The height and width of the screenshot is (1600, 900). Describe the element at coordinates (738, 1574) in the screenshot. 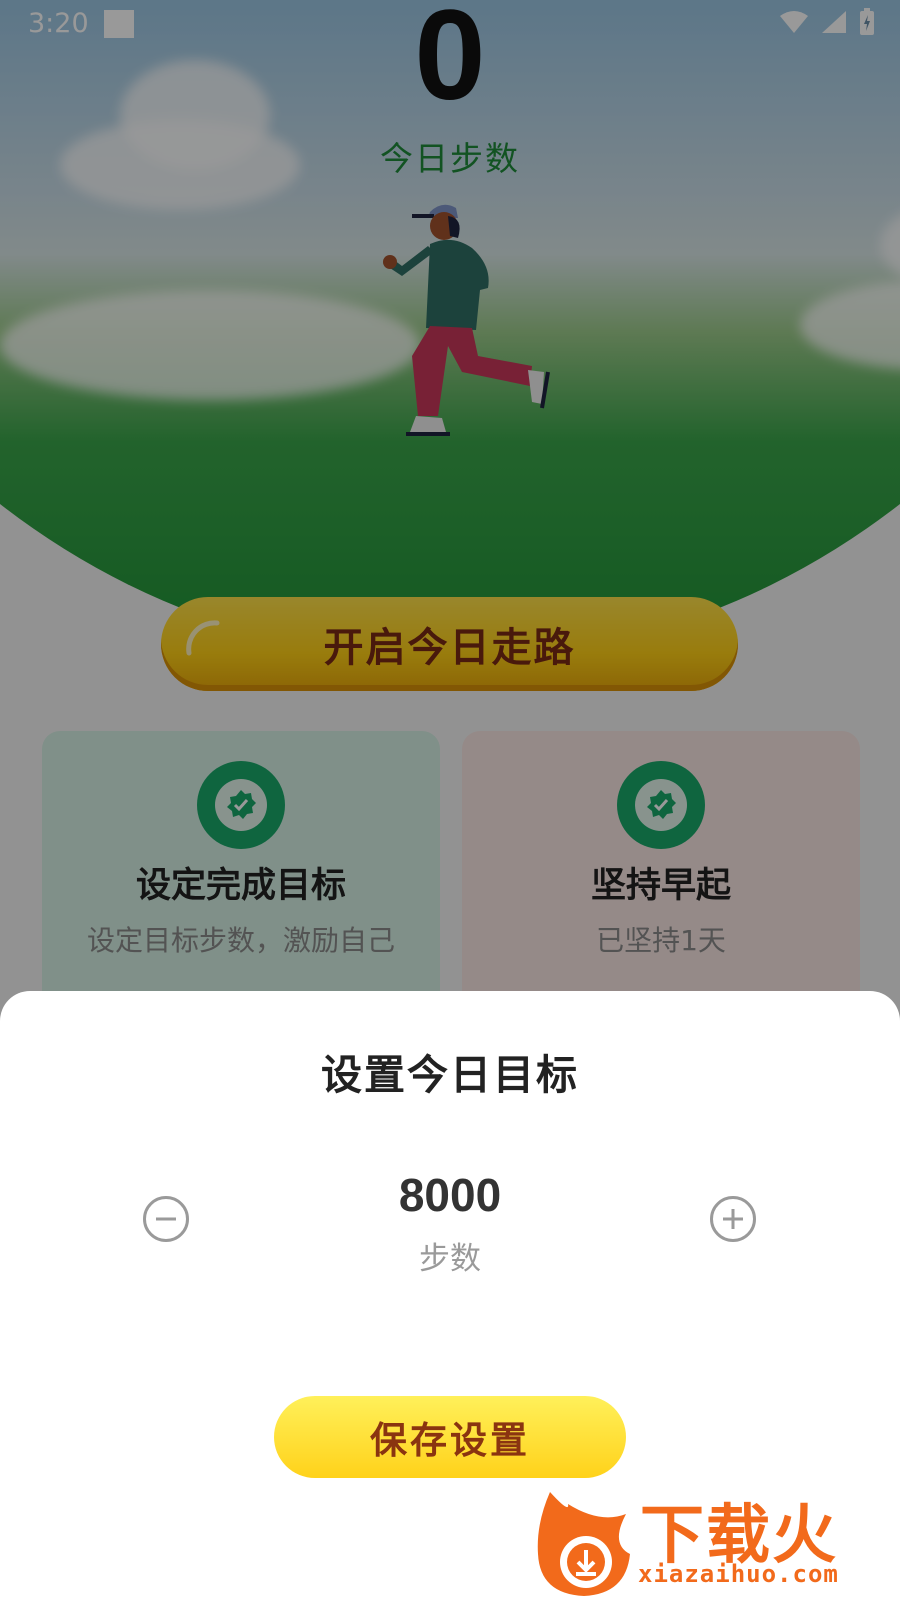

I see `watermark-url: xiazaihuo.com` at that location.